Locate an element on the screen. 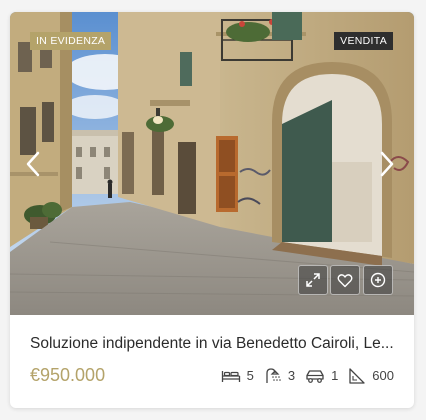  bedrooms-feature: 5 is located at coordinates (237, 376).